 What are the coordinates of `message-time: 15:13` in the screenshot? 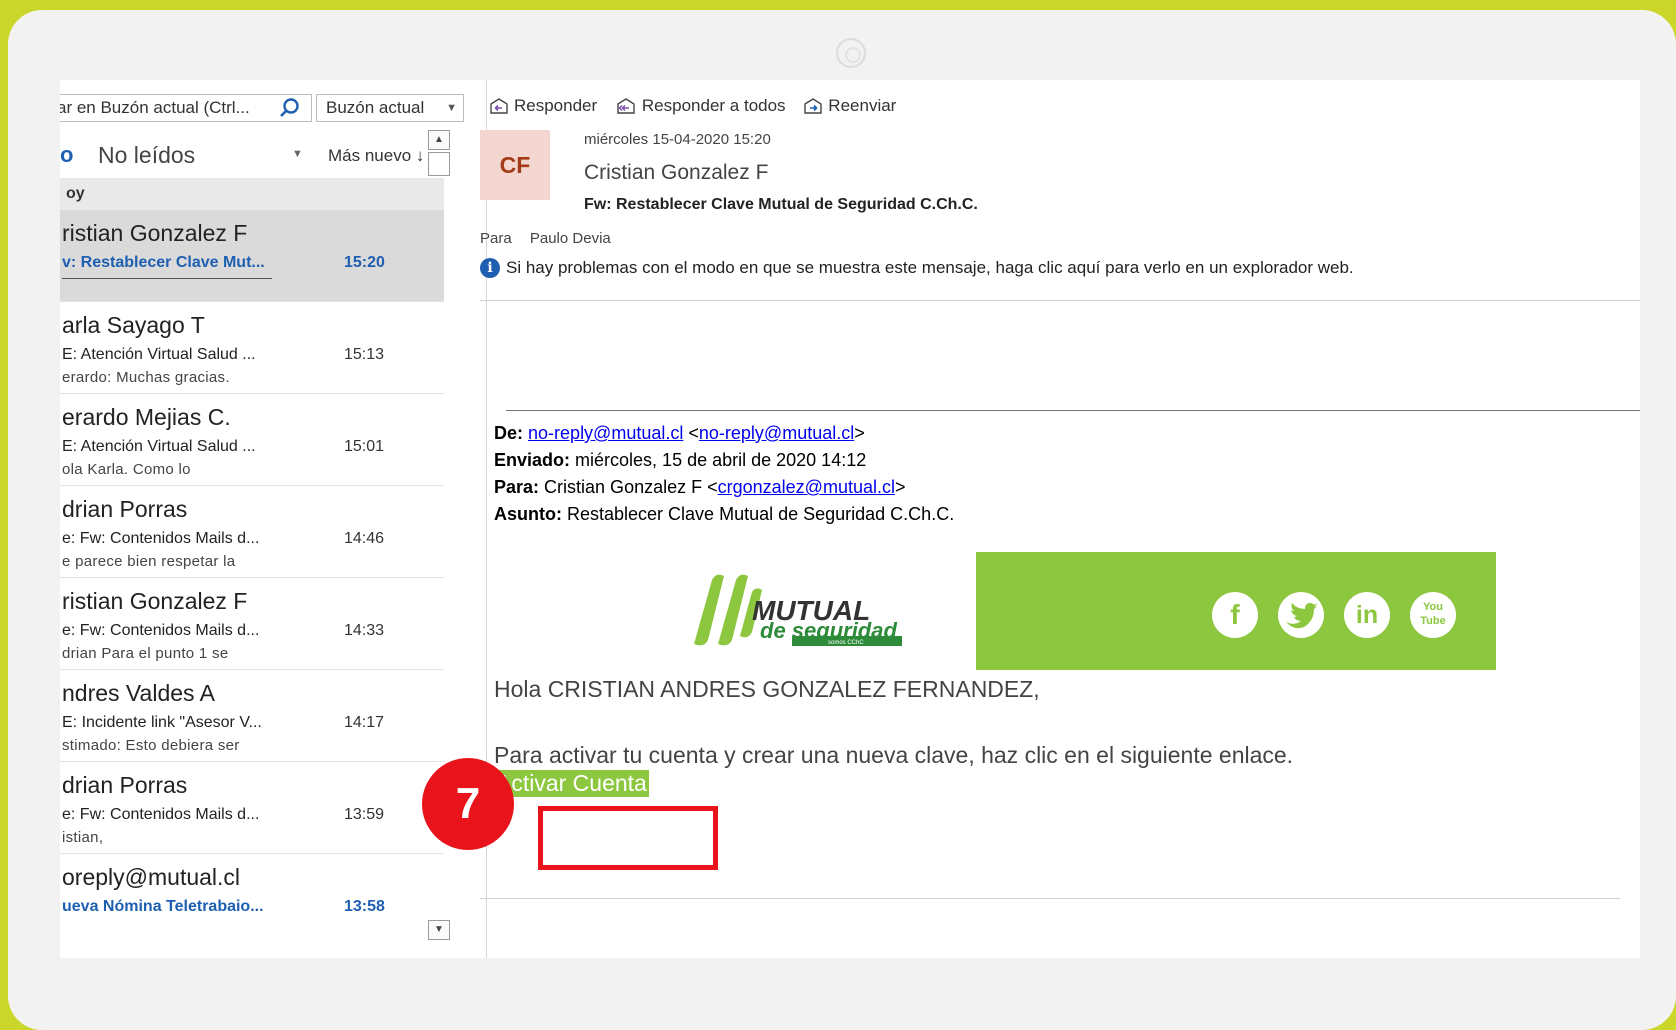 It's located at (364, 354).